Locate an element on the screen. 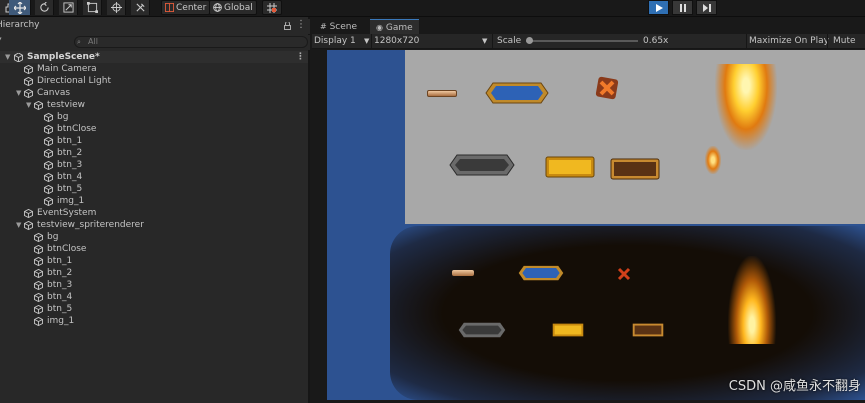  pivot-toggle: Center is located at coordinates (186, 7).